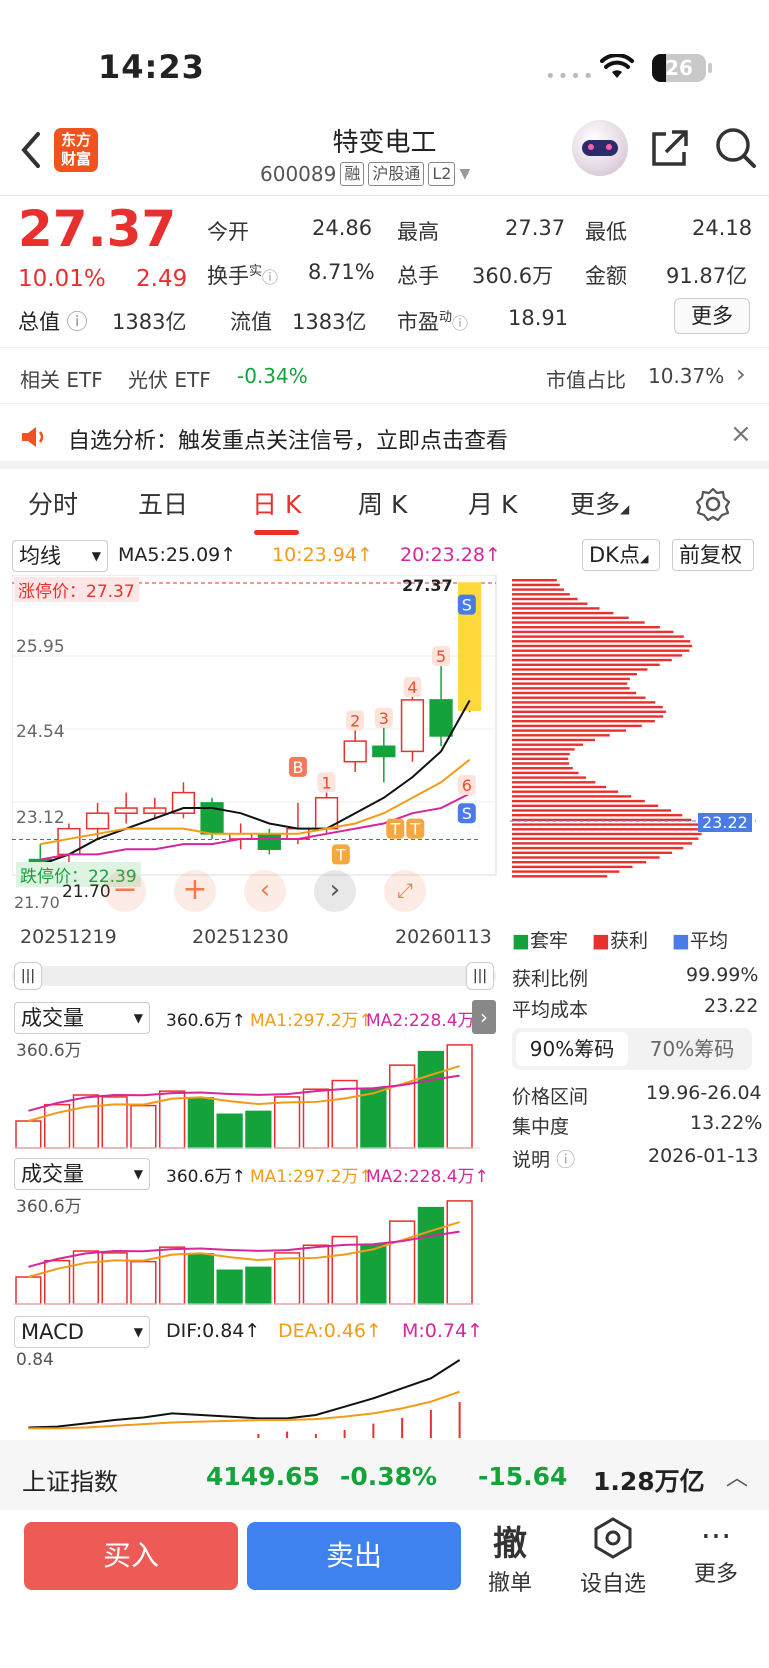 The width and height of the screenshot is (769, 1668). Describe the element at coordinates (464, 174) in the screenshot. I see `chevron-down-icon: ▼` at that location.